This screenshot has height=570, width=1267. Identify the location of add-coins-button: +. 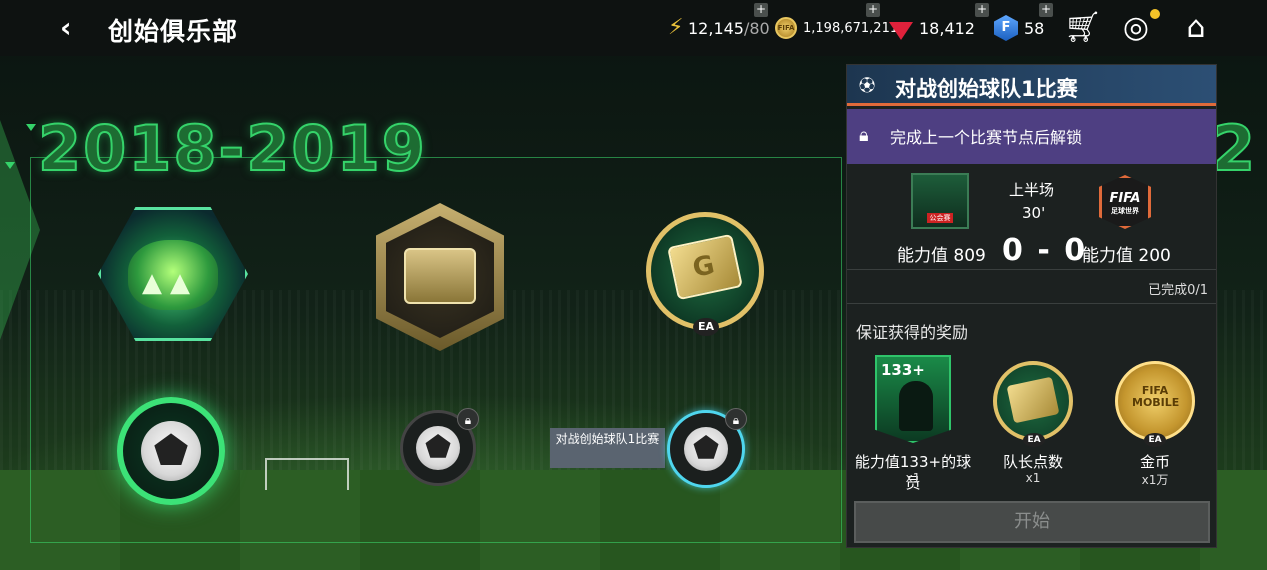
(873, 10).